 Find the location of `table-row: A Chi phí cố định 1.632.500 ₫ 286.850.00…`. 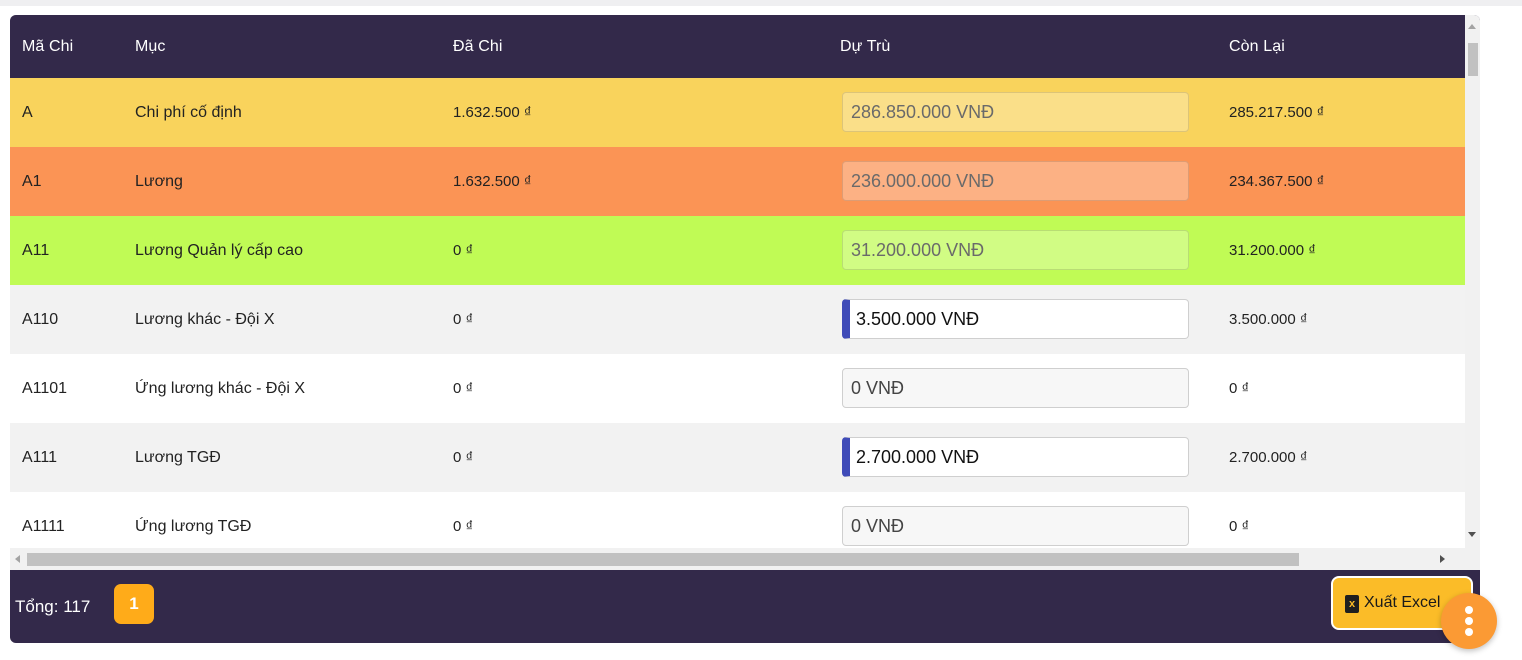

table-row: A Chi phí cố định 1.632.500 ₫ 286.850.00… is located at coordinates (737, 112).